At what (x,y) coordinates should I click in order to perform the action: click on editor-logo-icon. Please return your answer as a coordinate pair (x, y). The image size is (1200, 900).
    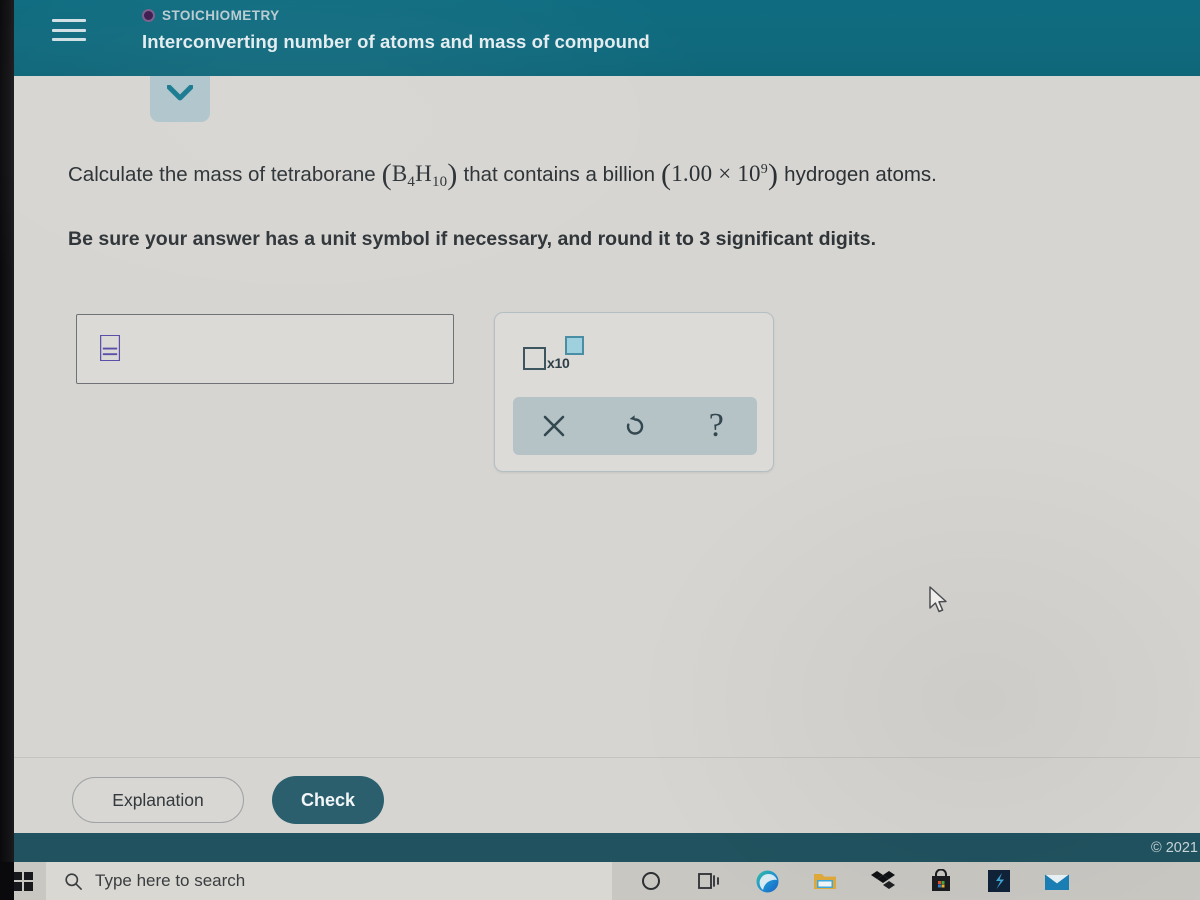
    Looking at the image, I should click on (999, 881).